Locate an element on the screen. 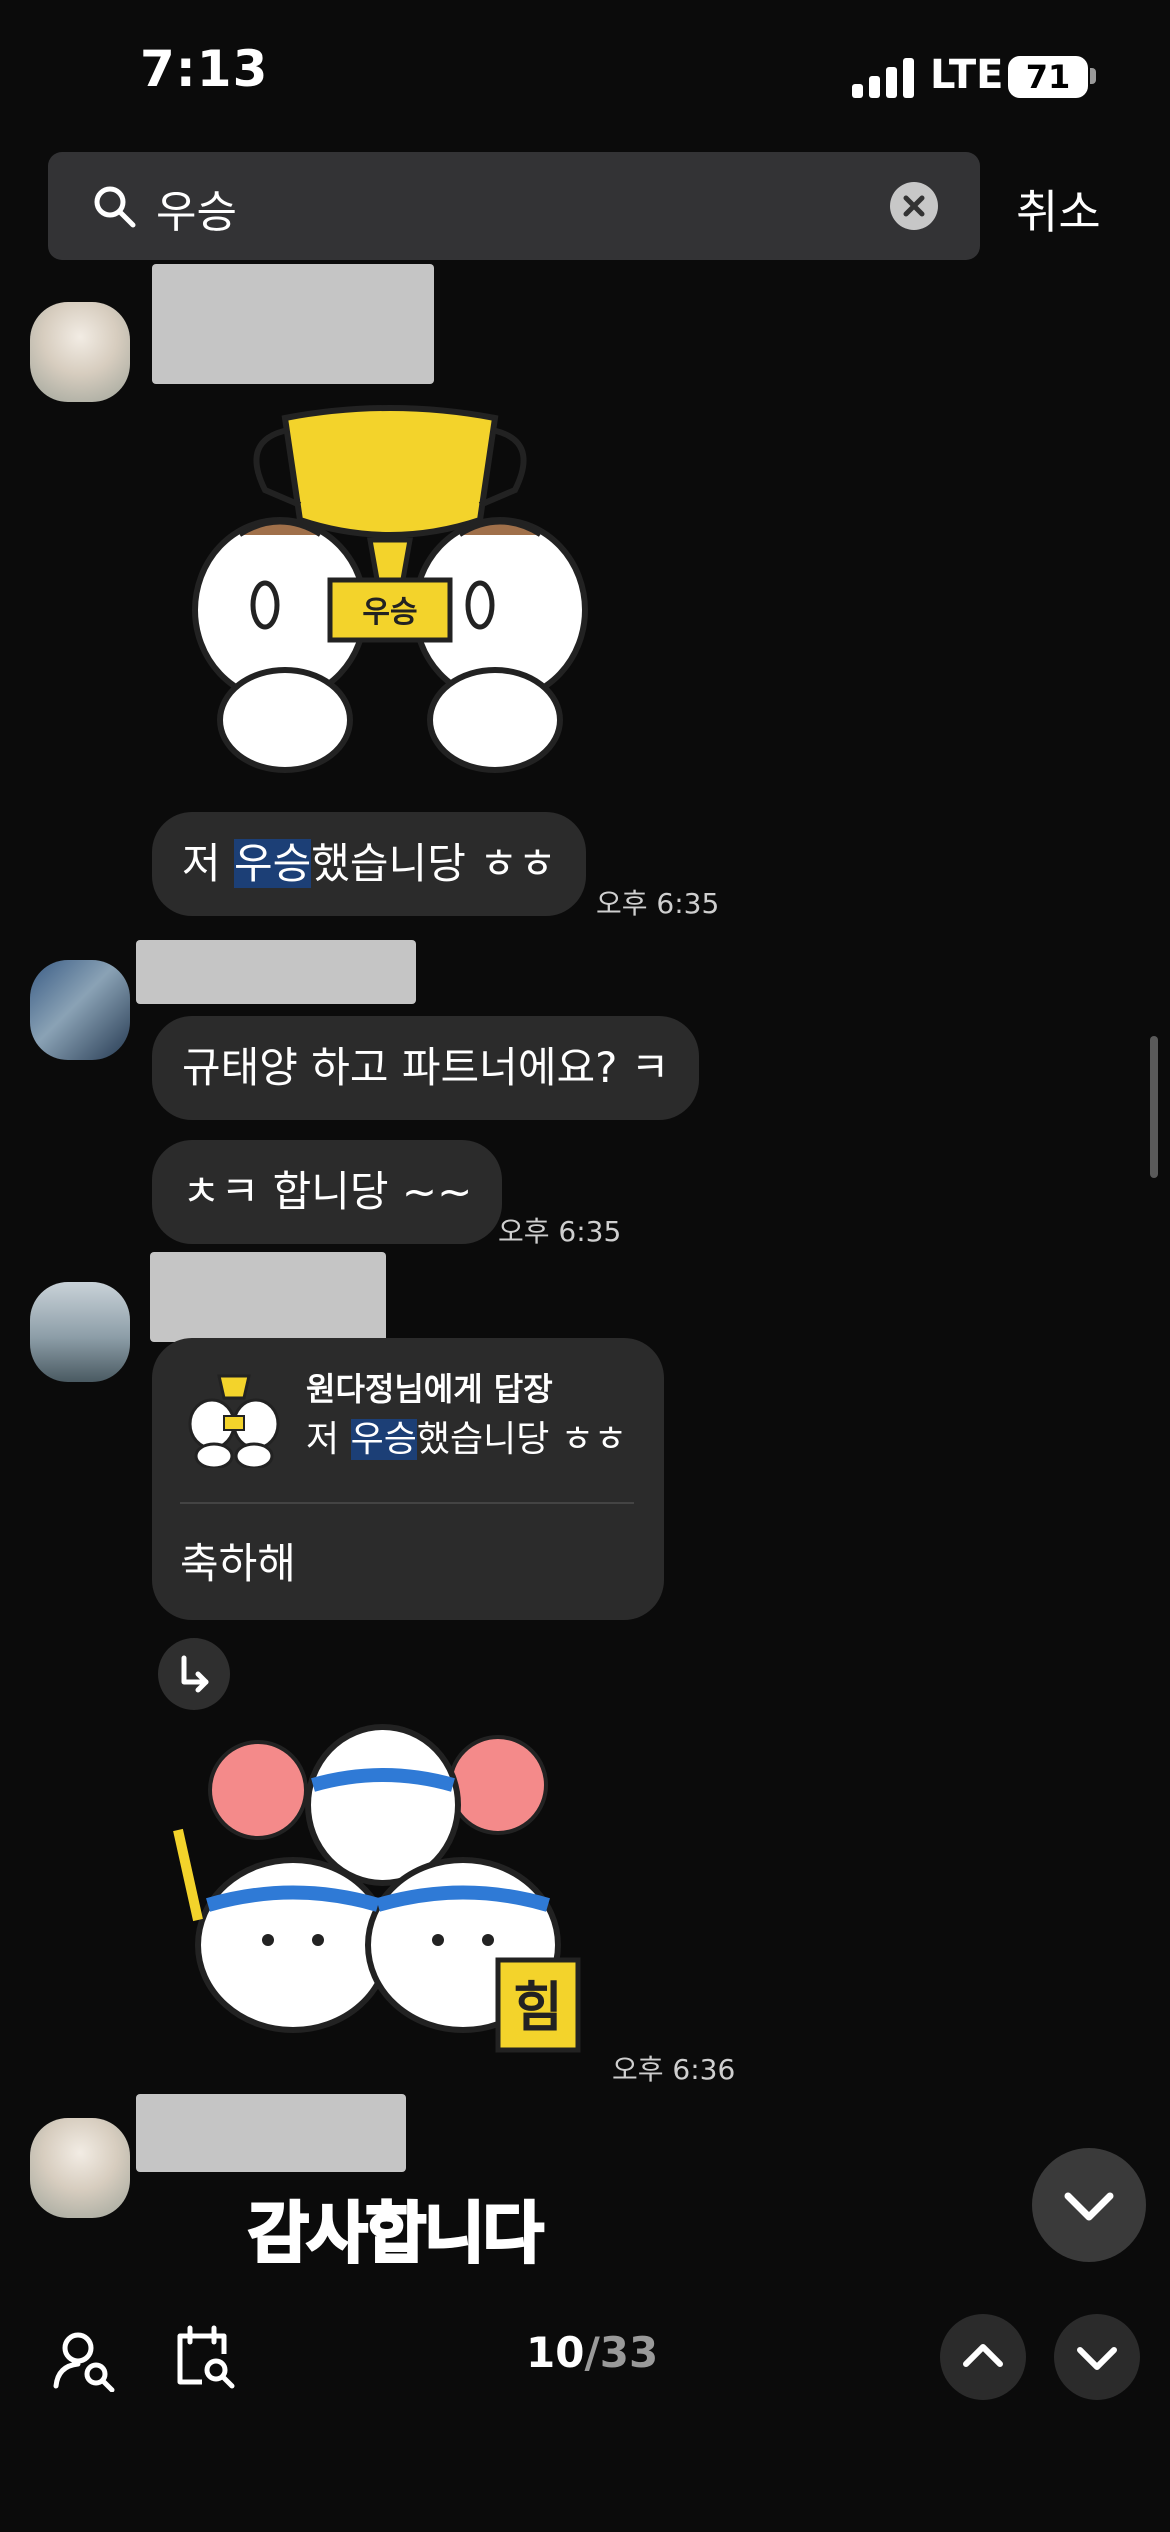 The width and height of the screenshot is (1170, 2532). previous-result-button is located at coordinates (983, 2357).